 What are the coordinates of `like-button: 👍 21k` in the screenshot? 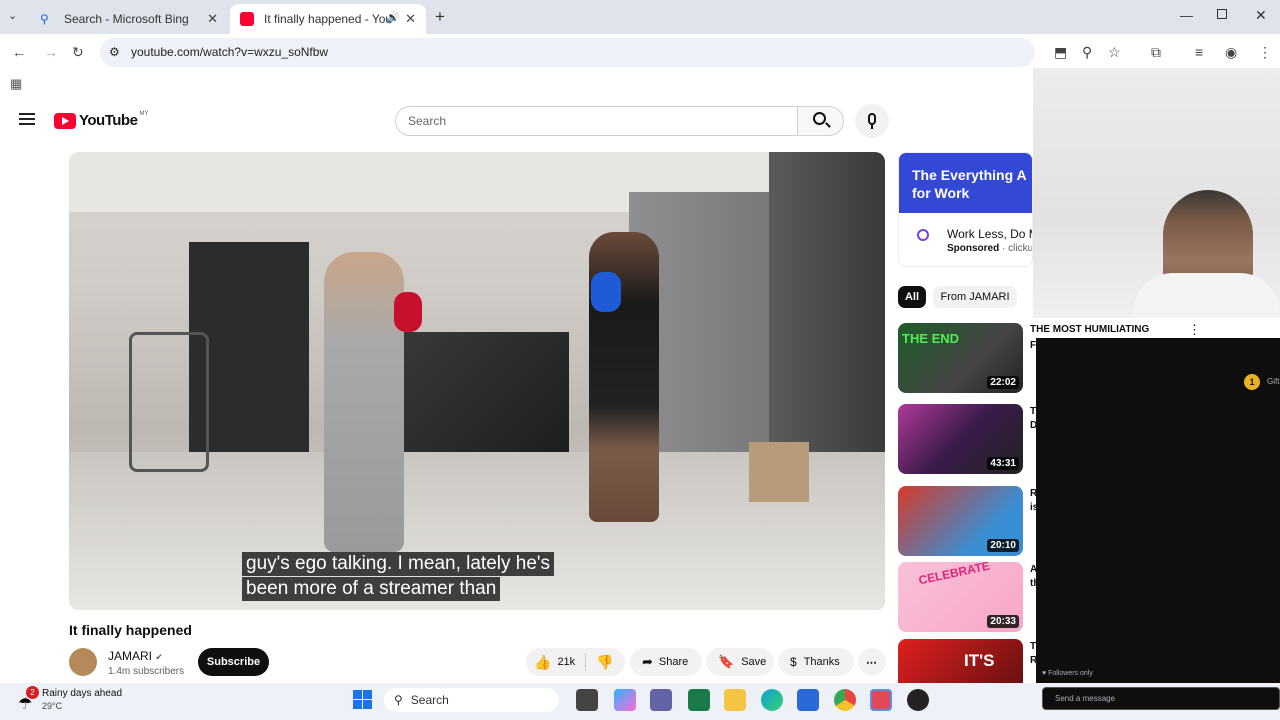 It's located at (556, 662).